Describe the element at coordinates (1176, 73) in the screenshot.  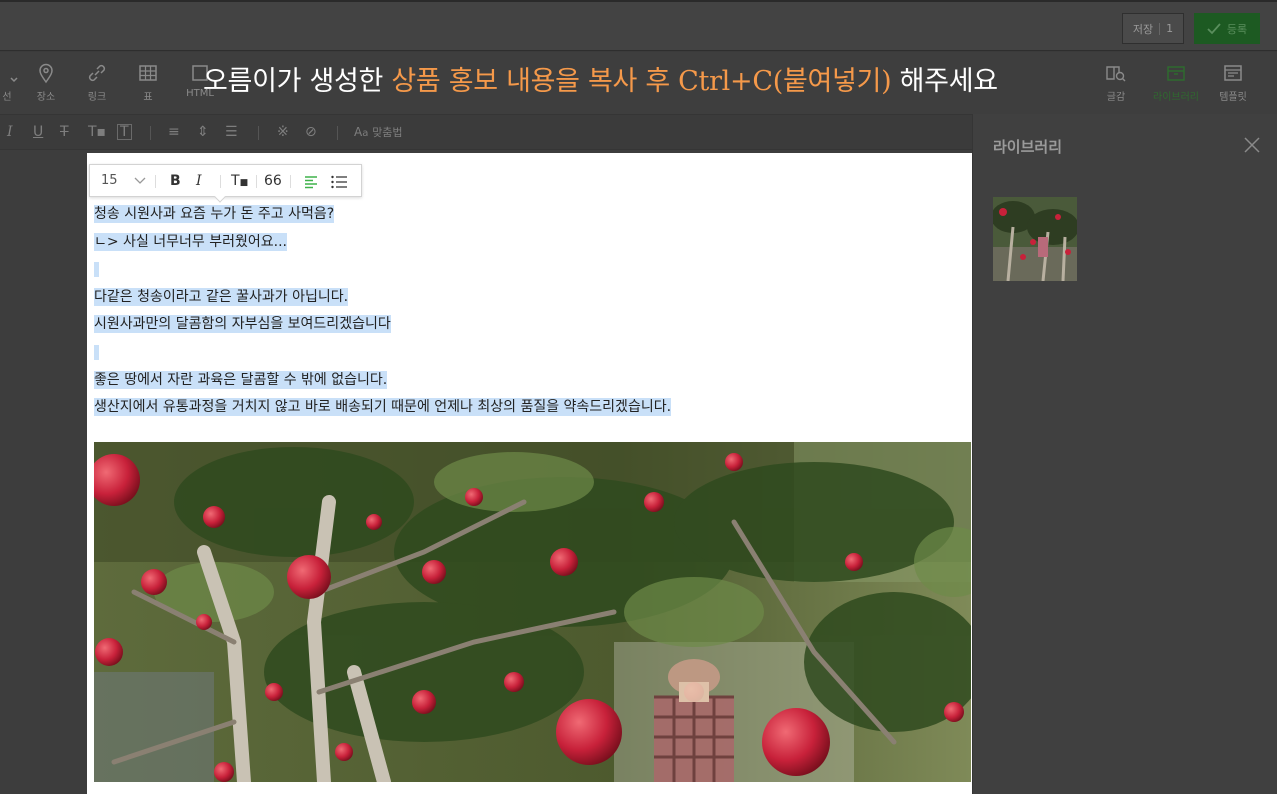
I see `library-icon` at that location.